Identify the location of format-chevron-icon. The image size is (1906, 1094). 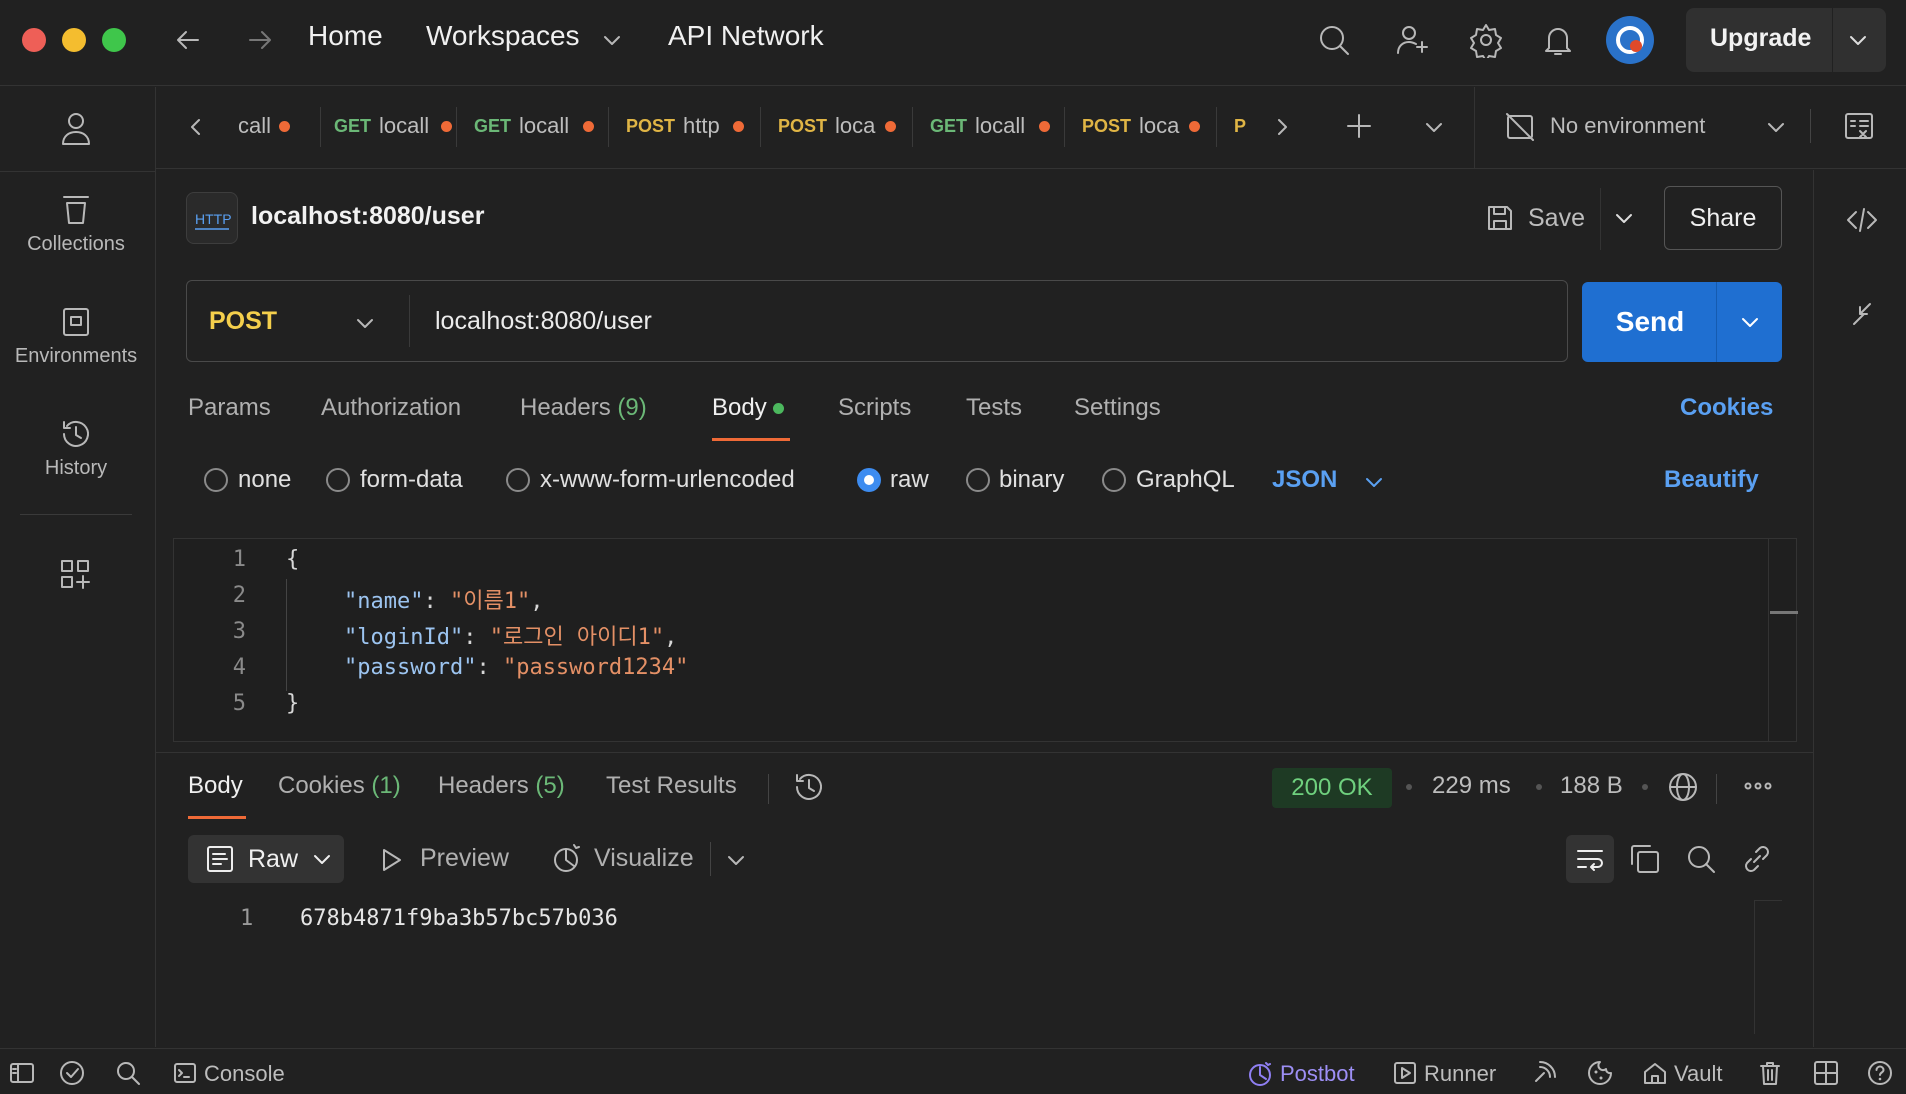
(1374, 482).